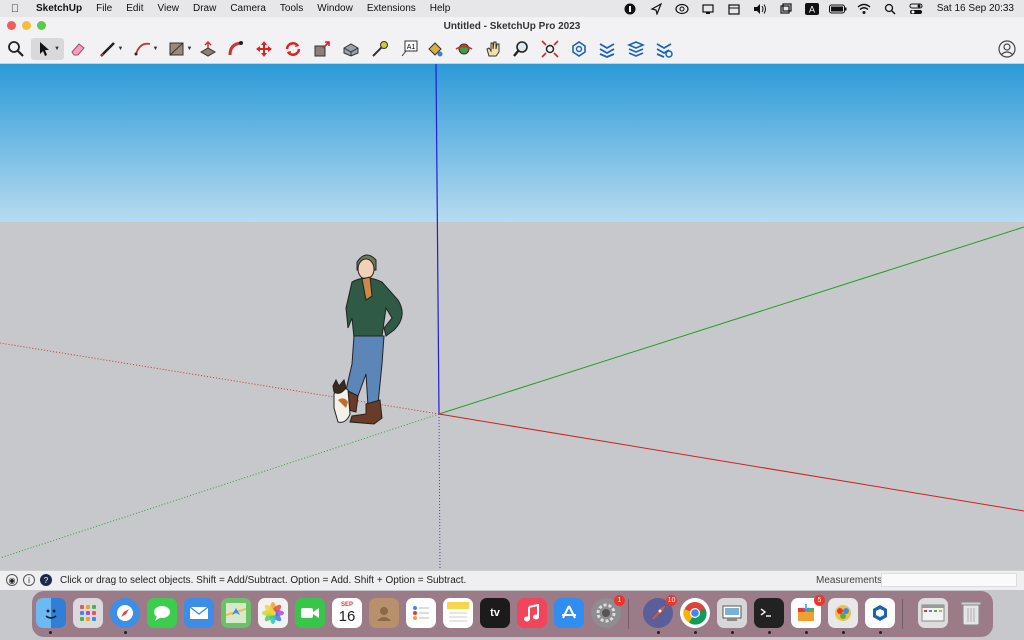 This screenshot has height=640, width=1024. I want to click on dock-pixelmator-icon, so click(843, 613).